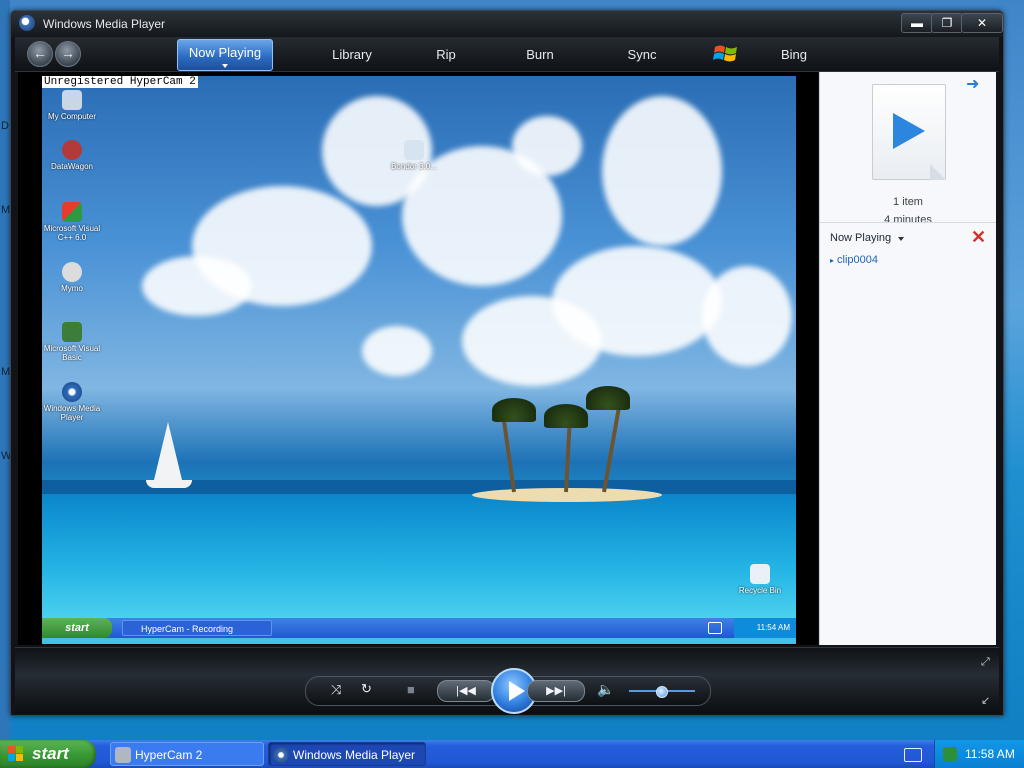 This screenshot has width=1024, height=768. Describe the element at coordinates (760, 590) in the screenshot. I see `video-desktop-icon-label: Recycle Bin` at that location.